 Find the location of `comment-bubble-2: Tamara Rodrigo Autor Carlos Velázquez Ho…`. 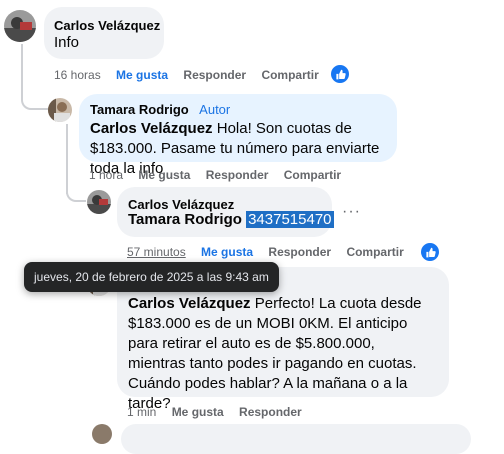

comment-bubble-2: Tamara Rodrigo Autor Carlos Velázquez Ho… is located at coordinates (238, 135).